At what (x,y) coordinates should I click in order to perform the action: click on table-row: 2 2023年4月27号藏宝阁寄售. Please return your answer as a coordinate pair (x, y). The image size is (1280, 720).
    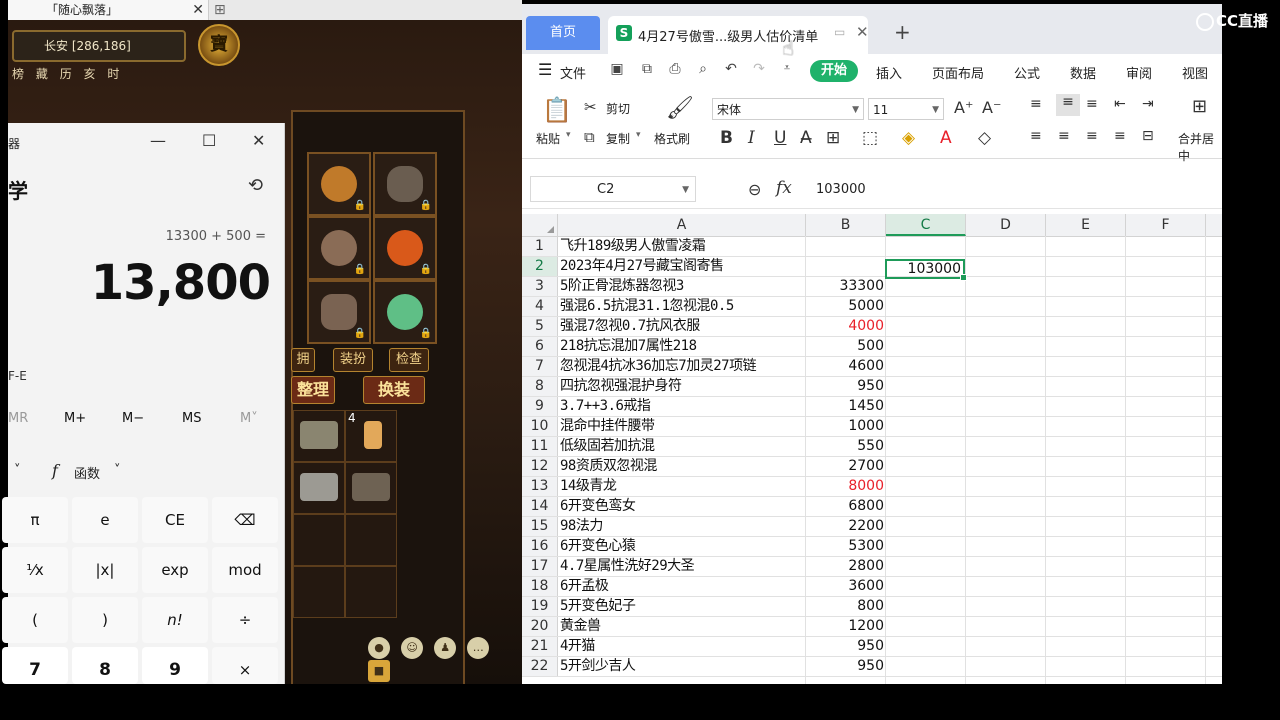
    Looking at the image, I should click on (872, 267).